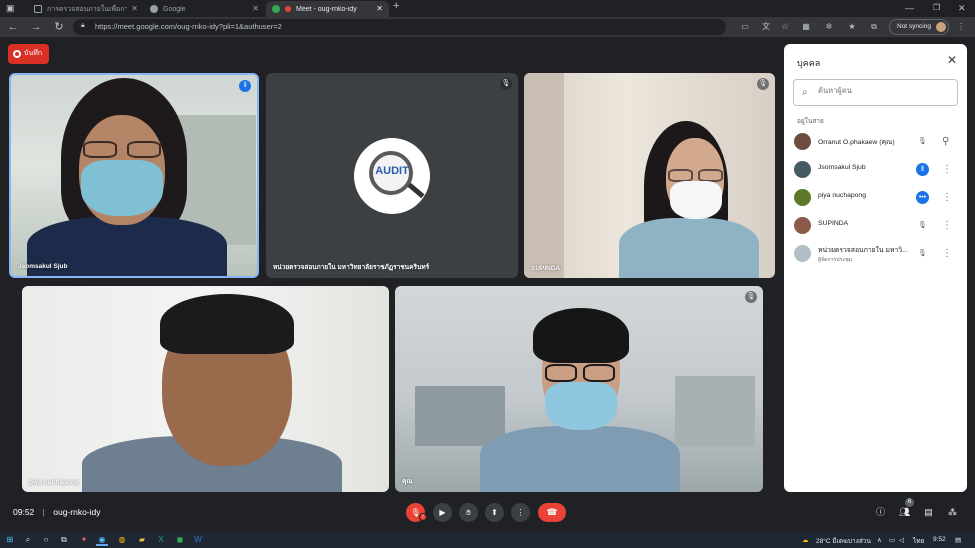  I want to click on recording-button: บันทึก, so click(28, 54).